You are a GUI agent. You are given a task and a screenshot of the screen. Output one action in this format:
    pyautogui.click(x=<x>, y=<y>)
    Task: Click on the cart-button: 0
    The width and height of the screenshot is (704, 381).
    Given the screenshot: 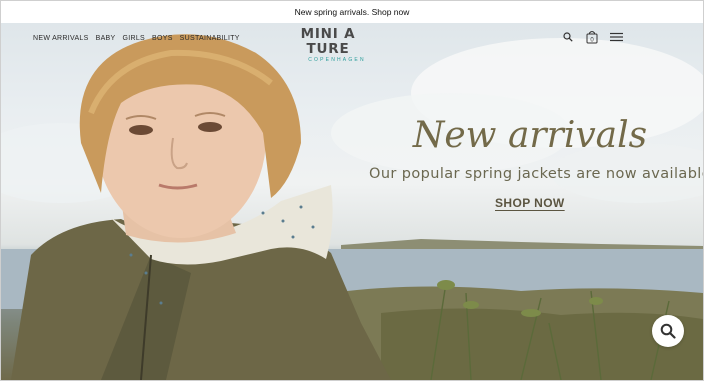 What is the action you would take?
    pyautogui.click(x=592, y=37)
    